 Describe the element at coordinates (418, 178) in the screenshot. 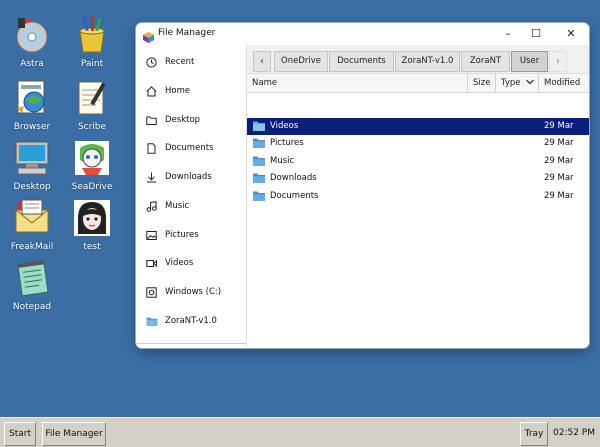

I see `file-row: Downloads 29 Mar` at that location.